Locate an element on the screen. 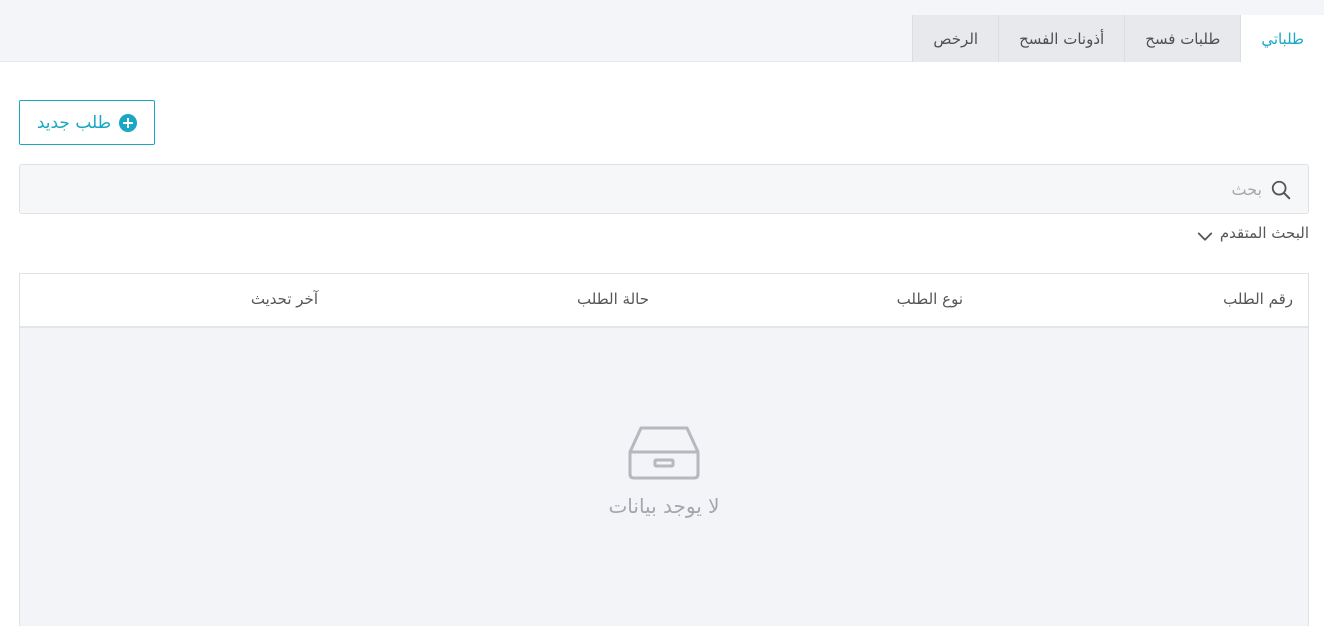  table-header: رقم الطلب نوع الطلب حالة الطلب آخر تحديث is located at coordinates (664, 301).